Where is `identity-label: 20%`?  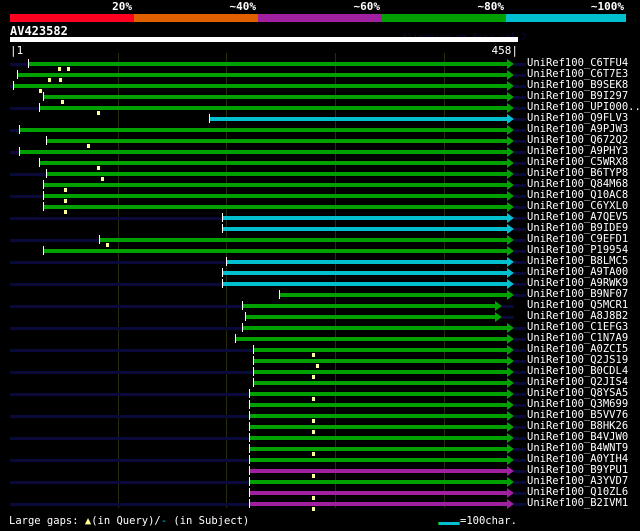 identity-label: 20% is located at coordinates (122, 6).